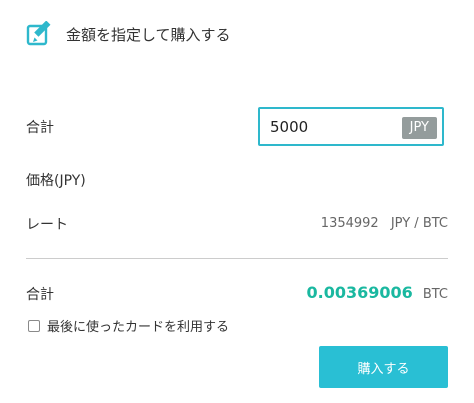  What do you see at coordinates (34, 325) in the screenshot?
I see `remember-card-checkbox` at bounding box center [34, 325].